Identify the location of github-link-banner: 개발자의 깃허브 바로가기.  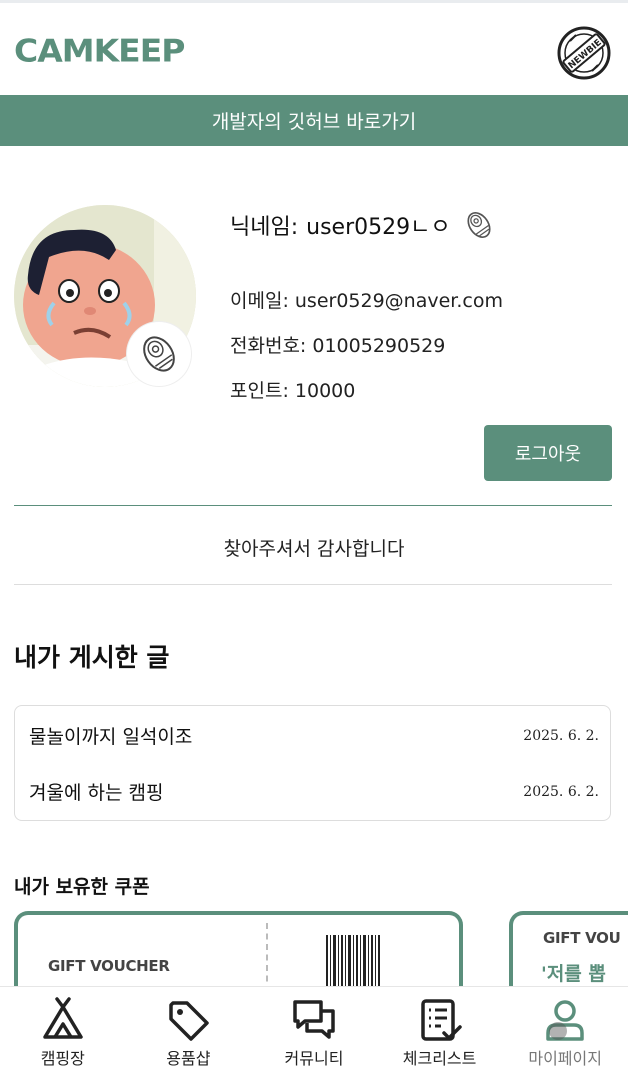
(314, 120).